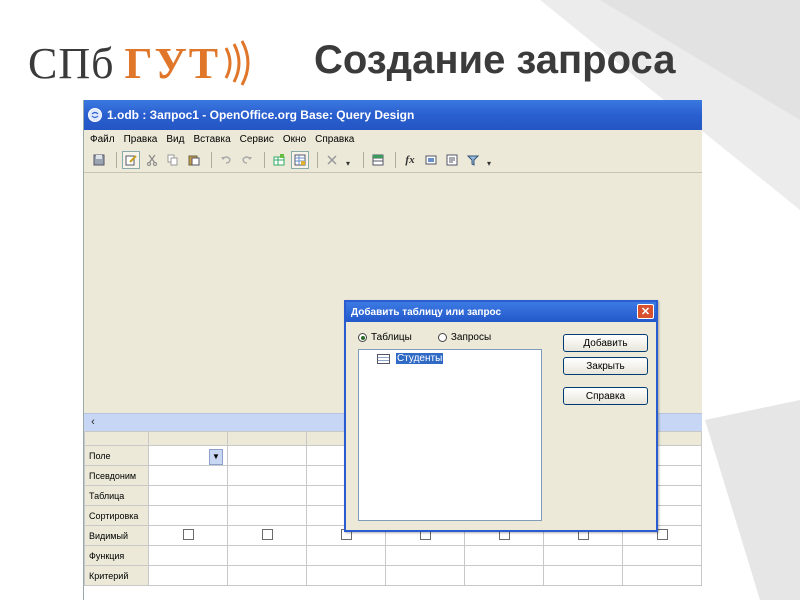 This screenshot has height=600, width=800. What do you see at coordinates (102, 139) in the screenshot?
I see `menu-file: Файл` at bounding box center [102, 139].